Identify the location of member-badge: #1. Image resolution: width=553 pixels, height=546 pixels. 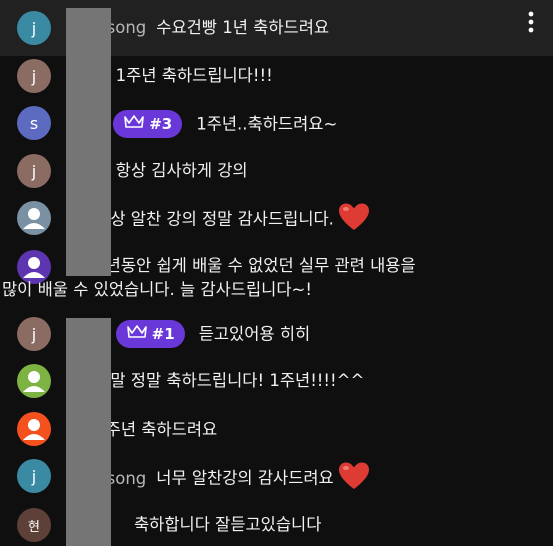
(150, 334).